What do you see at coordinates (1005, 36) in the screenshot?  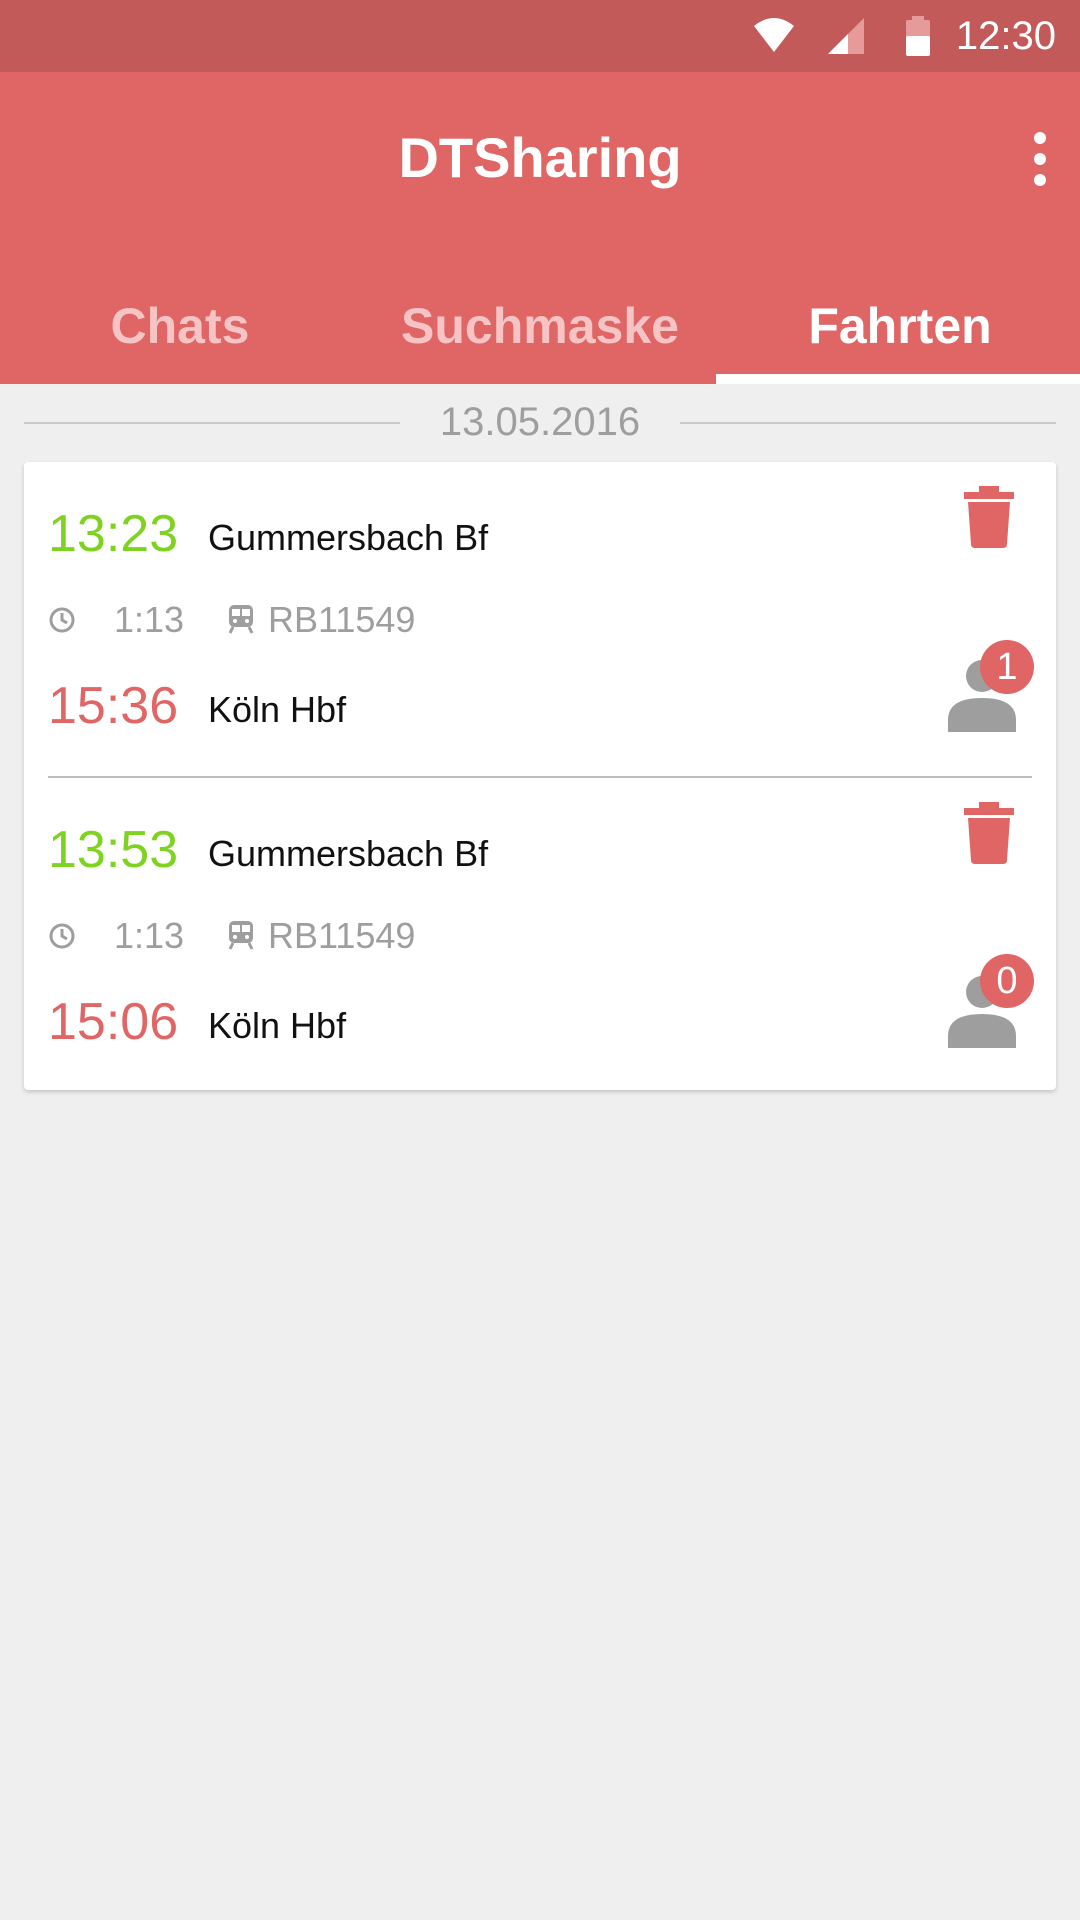 I see `status-time: 12:30` at bounding box center [1005, 36].